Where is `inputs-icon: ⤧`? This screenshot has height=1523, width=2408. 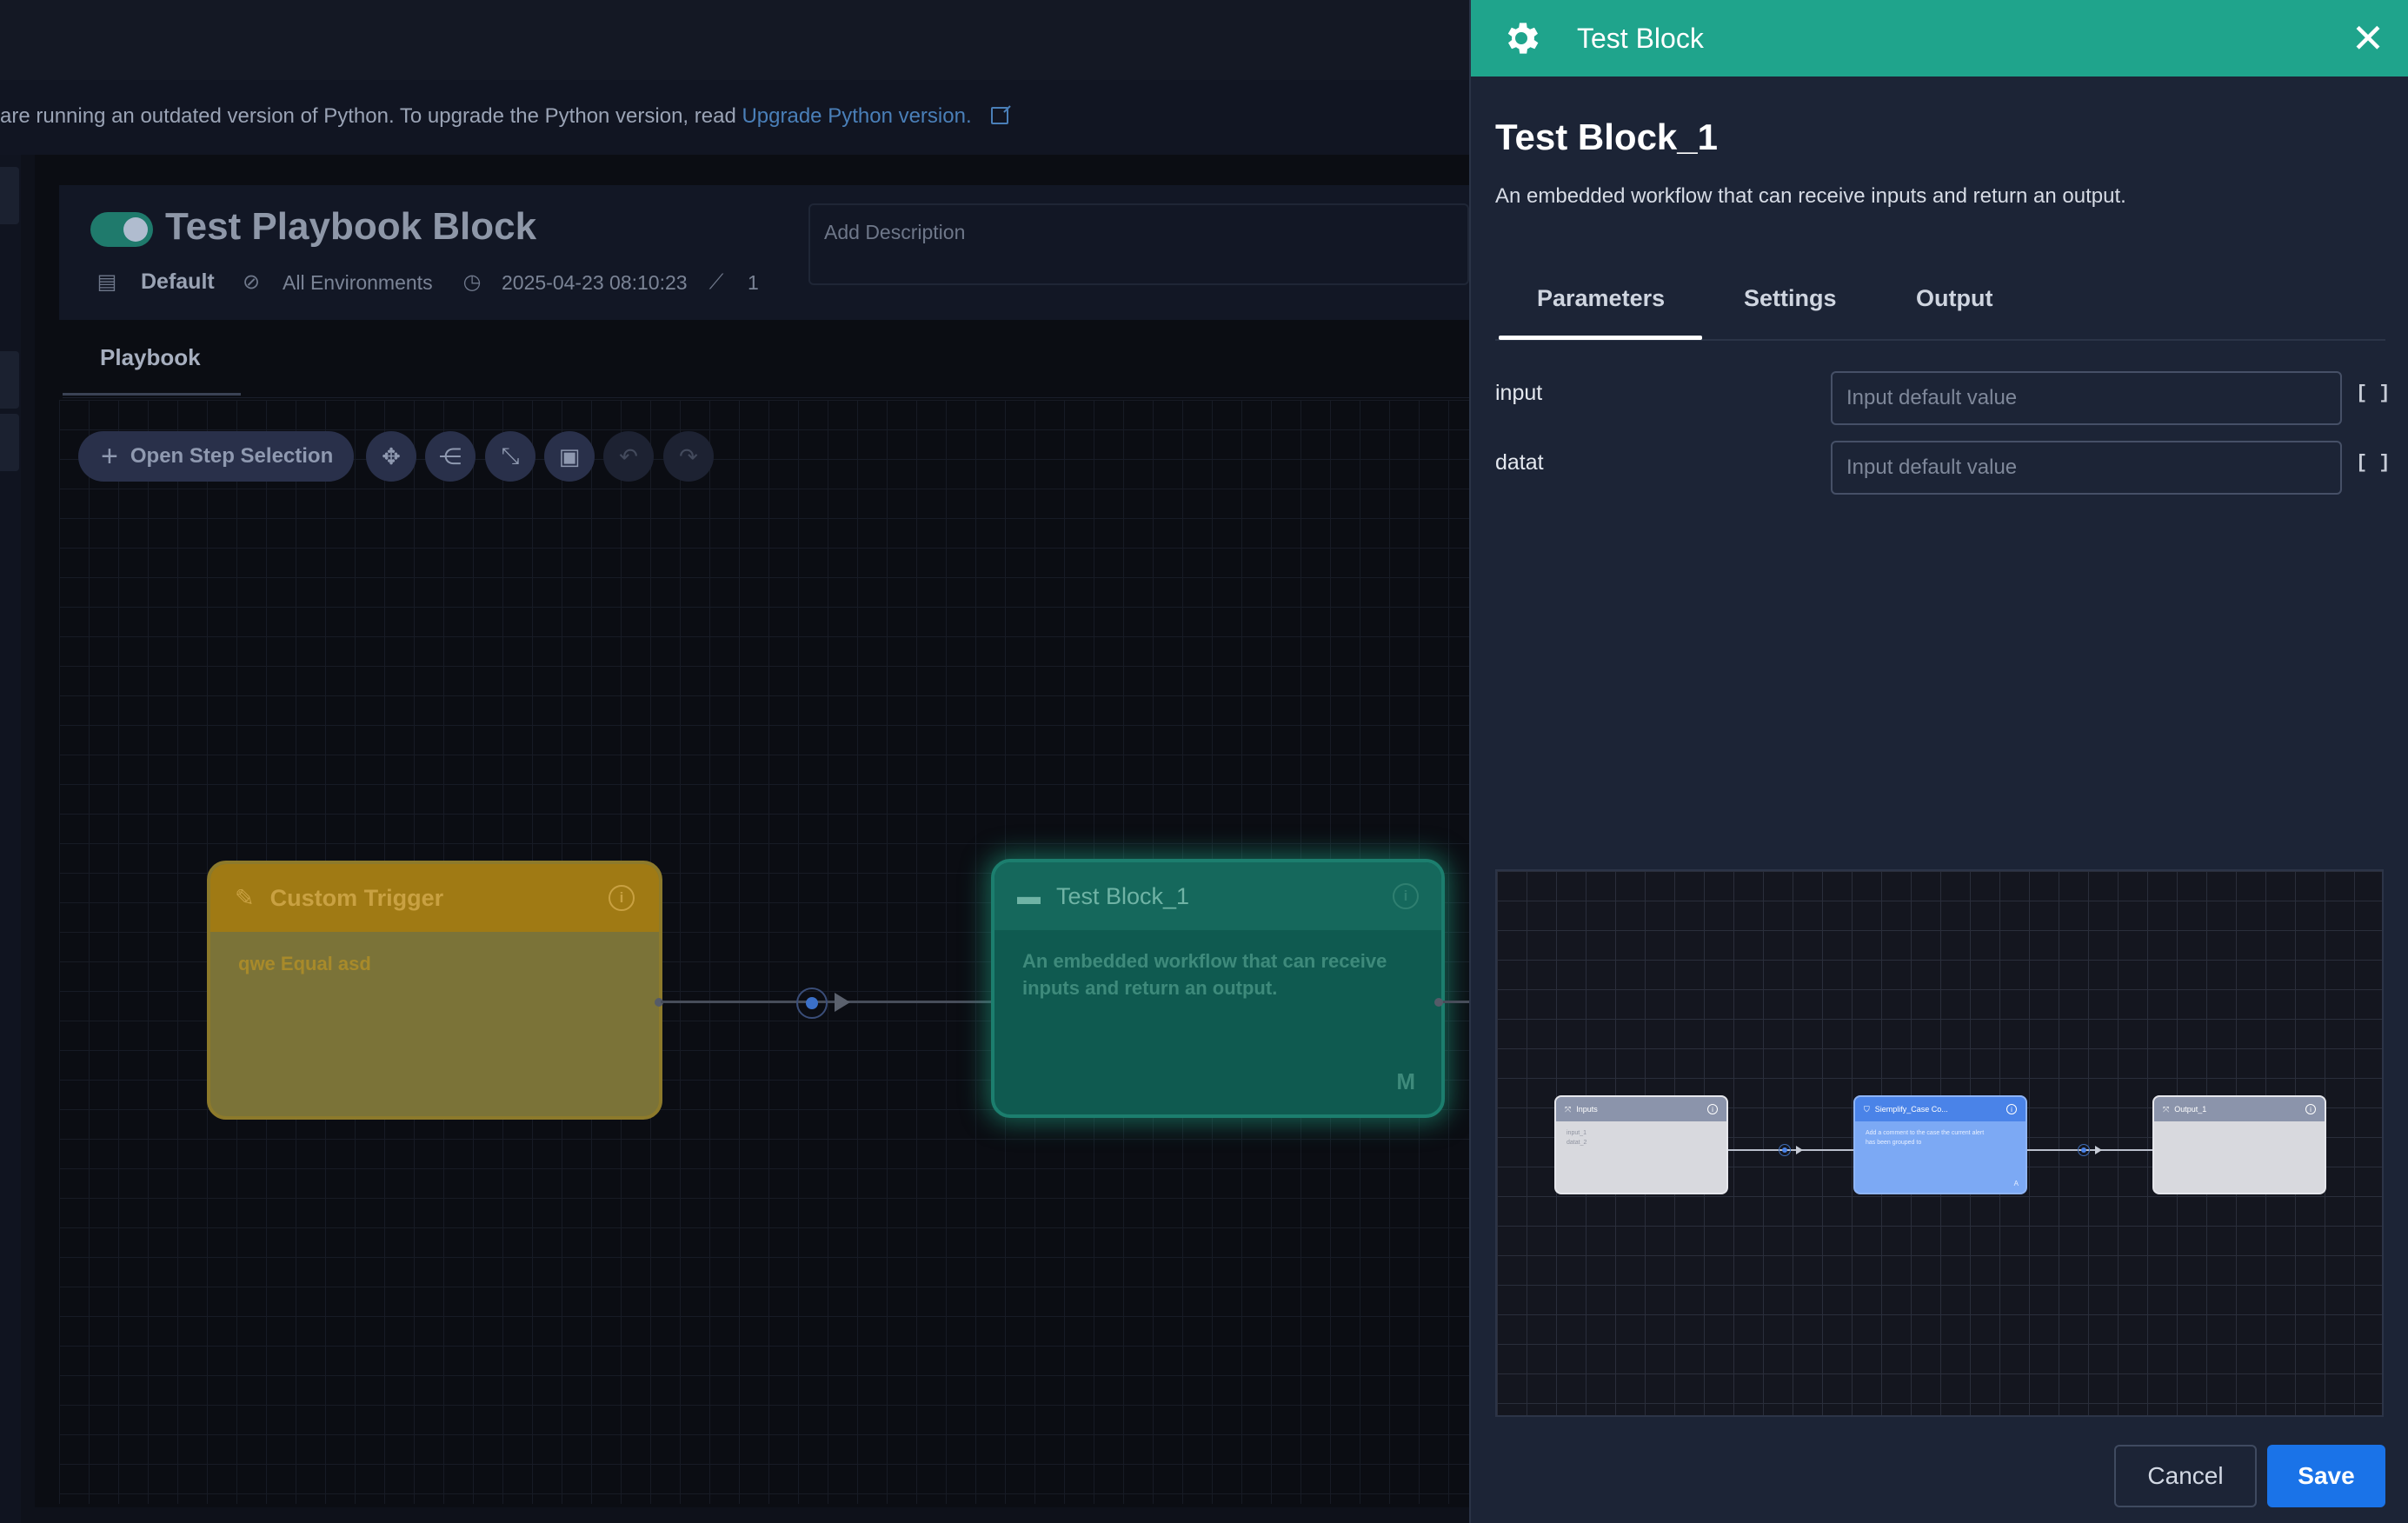 inputs-icon: ⤧ is located at coordinates (1569, 1109).